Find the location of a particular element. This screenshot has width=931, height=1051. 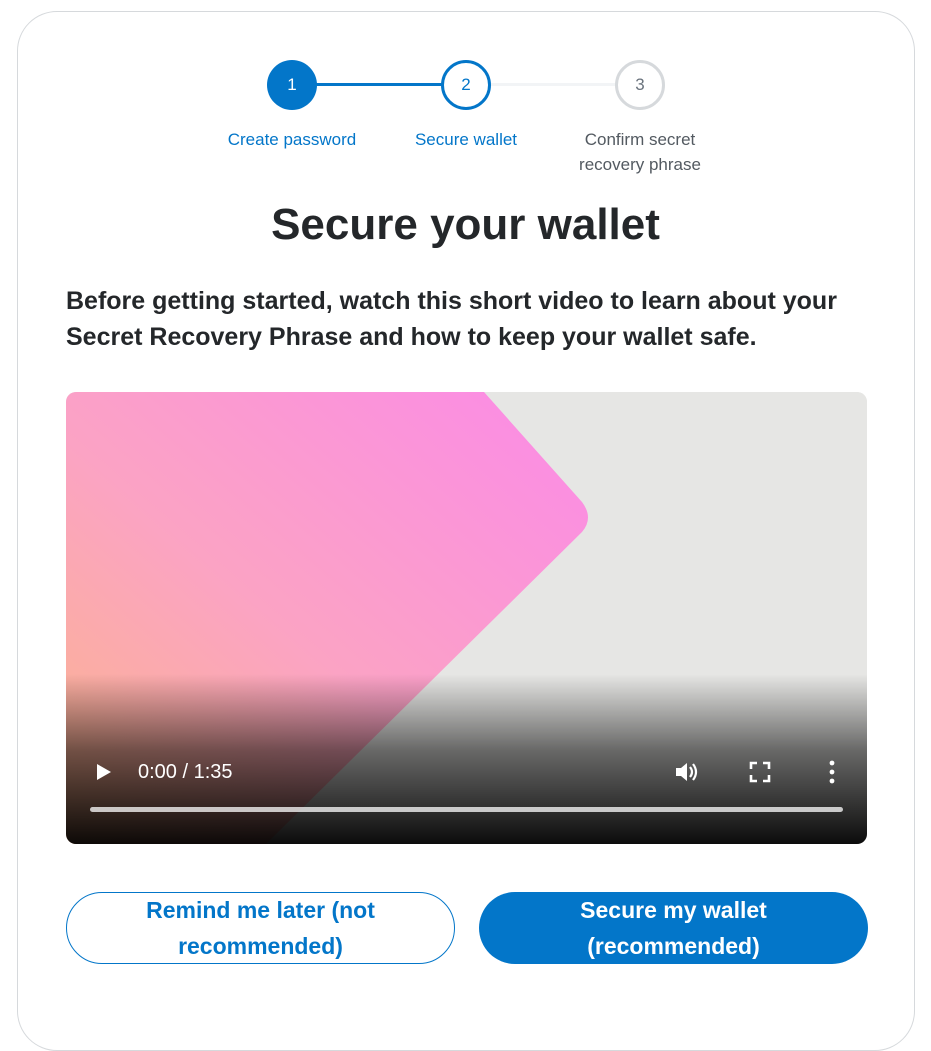

video-progress-bar is located at coordinates (466, 809).